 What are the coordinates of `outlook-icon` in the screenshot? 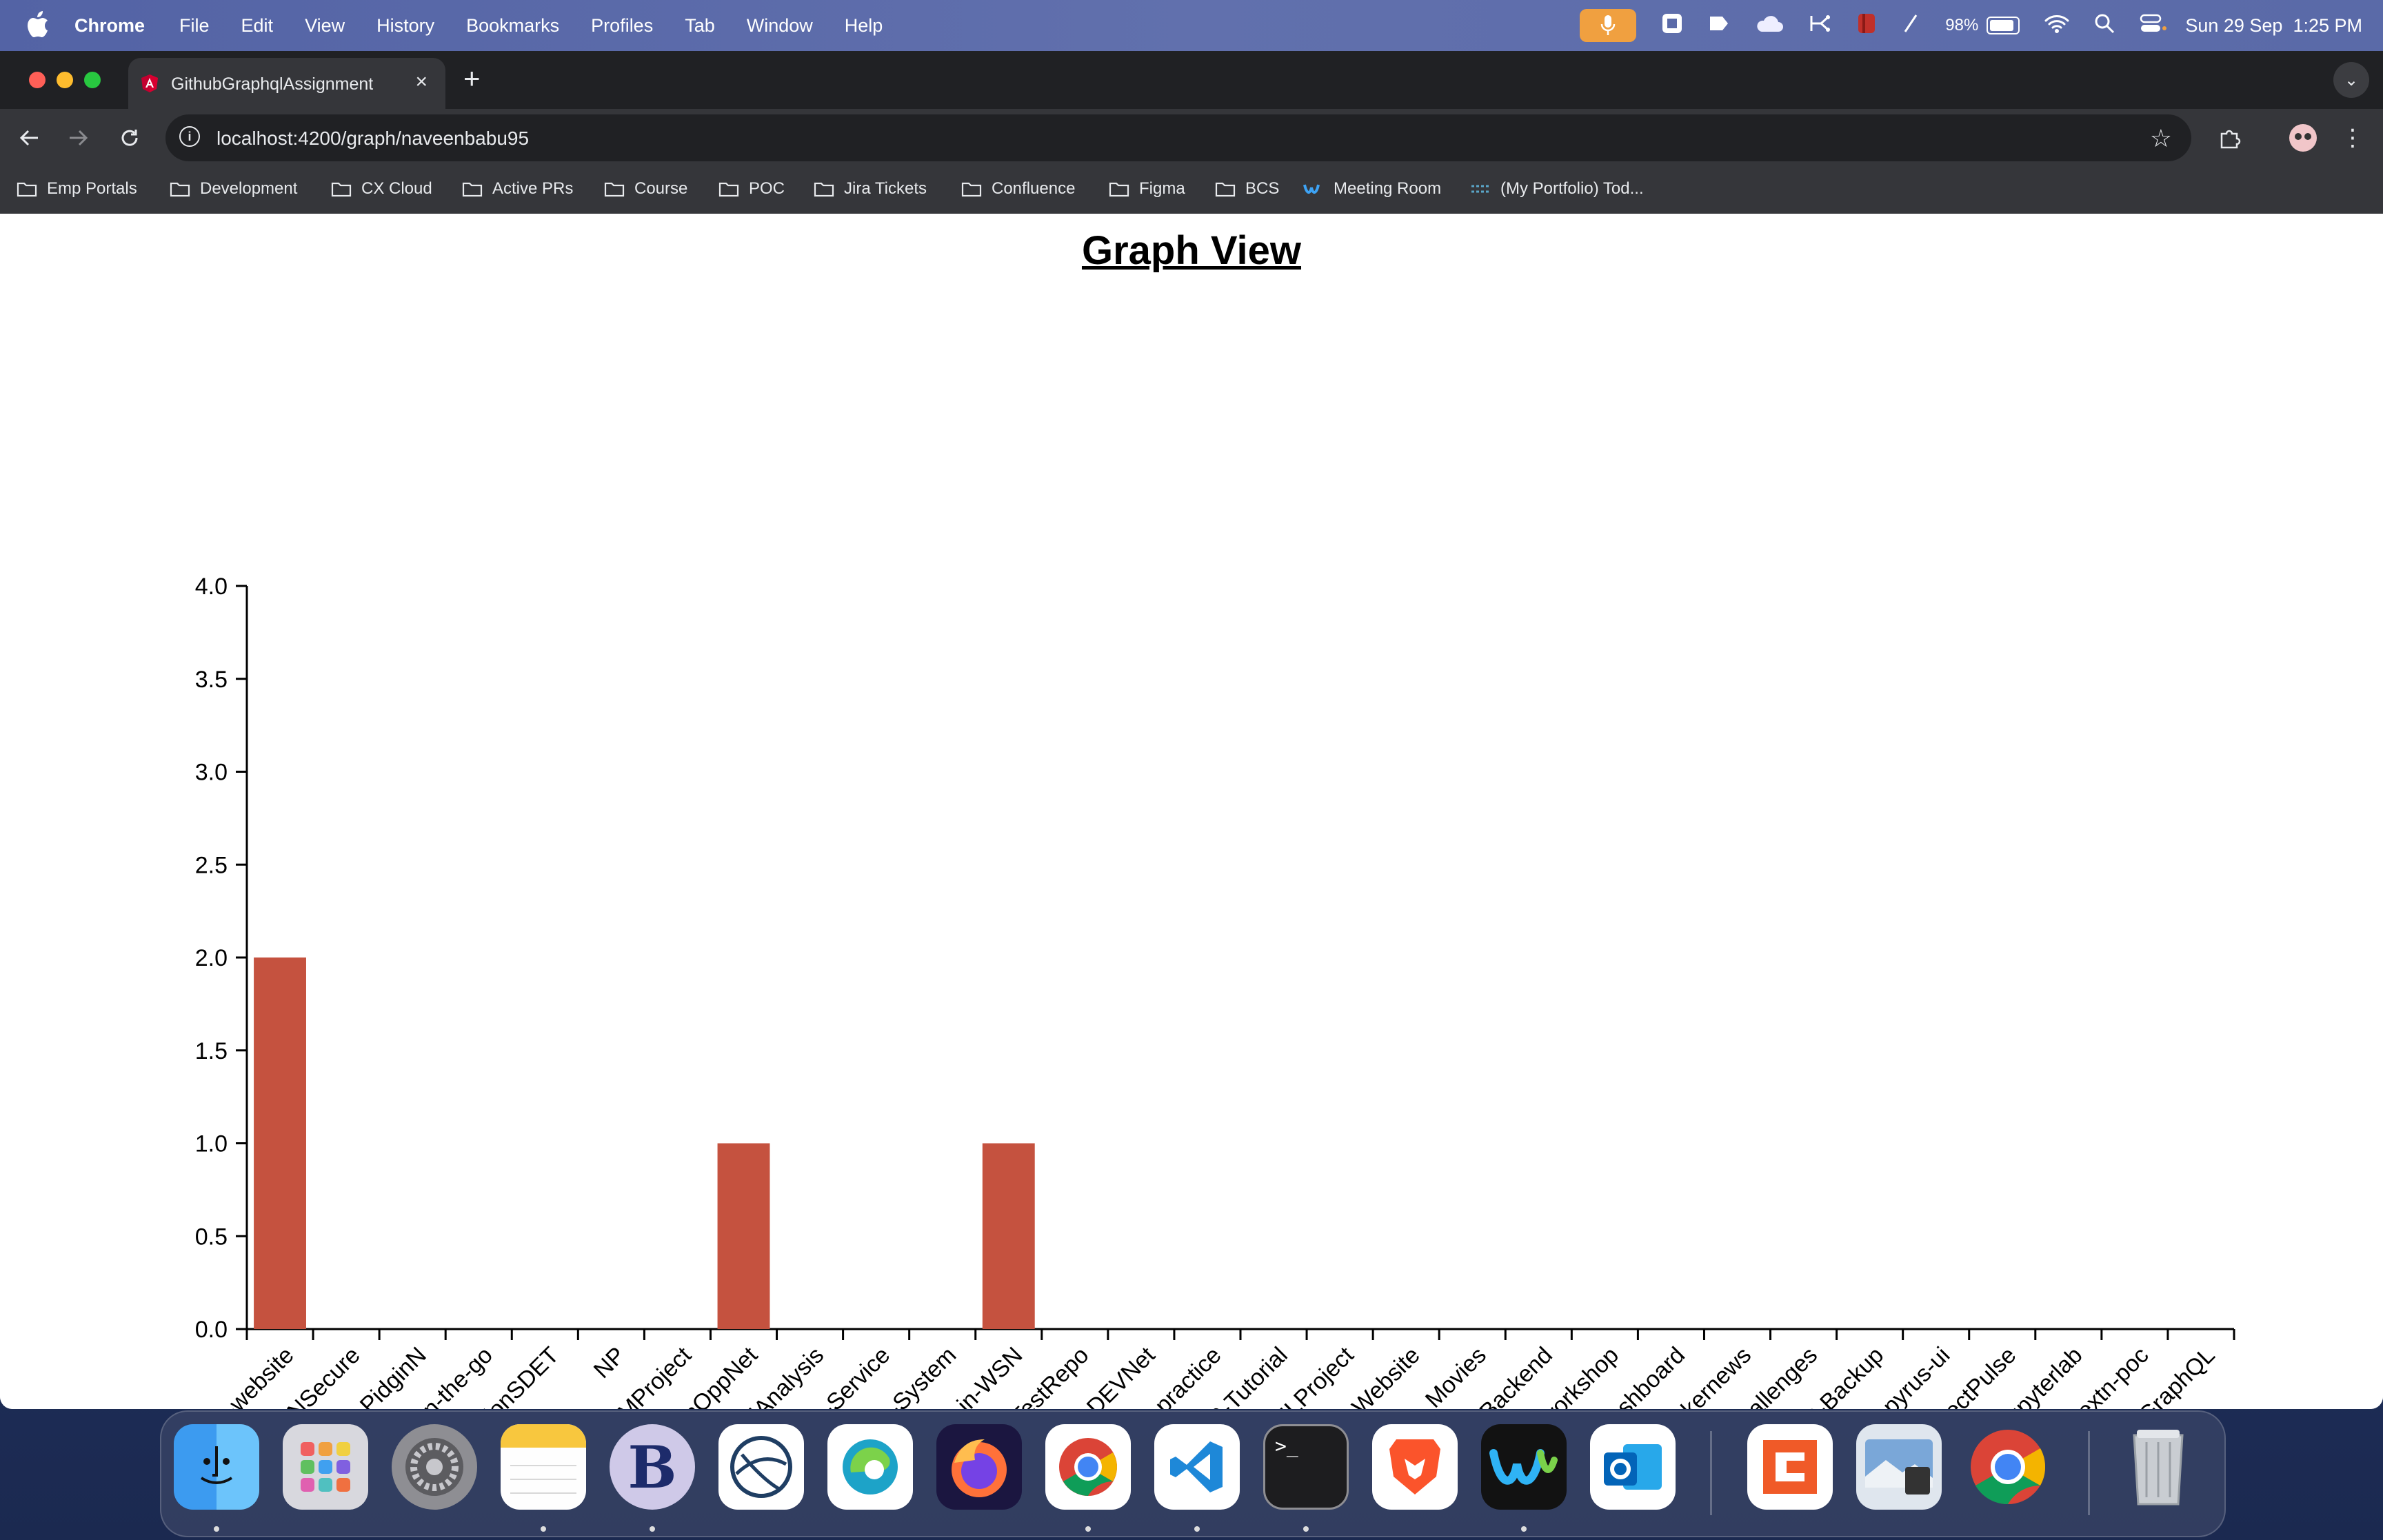 It's located at (1633, 1467).